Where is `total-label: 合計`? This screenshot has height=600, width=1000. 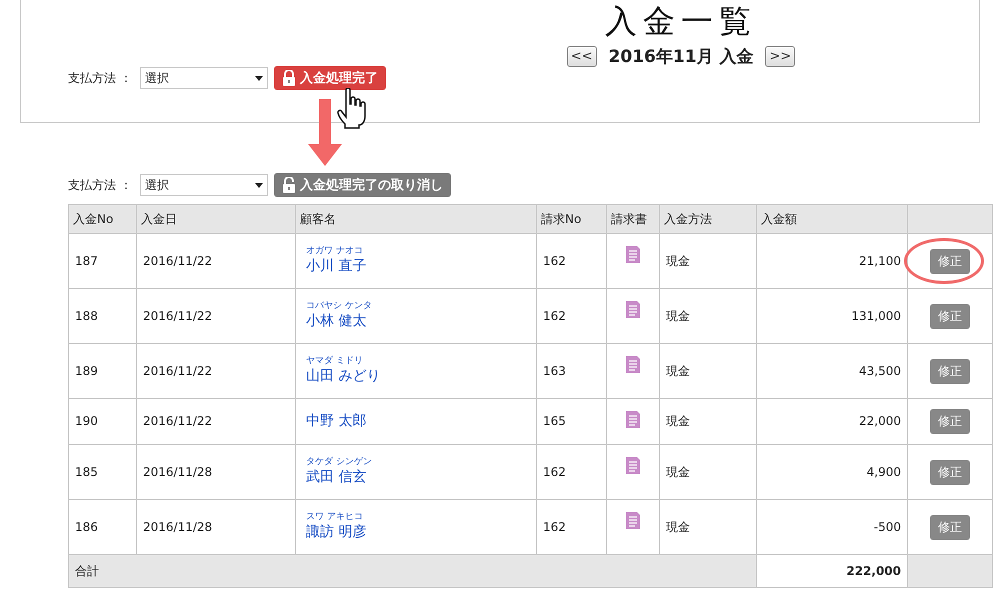
total-label: 合計 is located at coordinates (412, 571).